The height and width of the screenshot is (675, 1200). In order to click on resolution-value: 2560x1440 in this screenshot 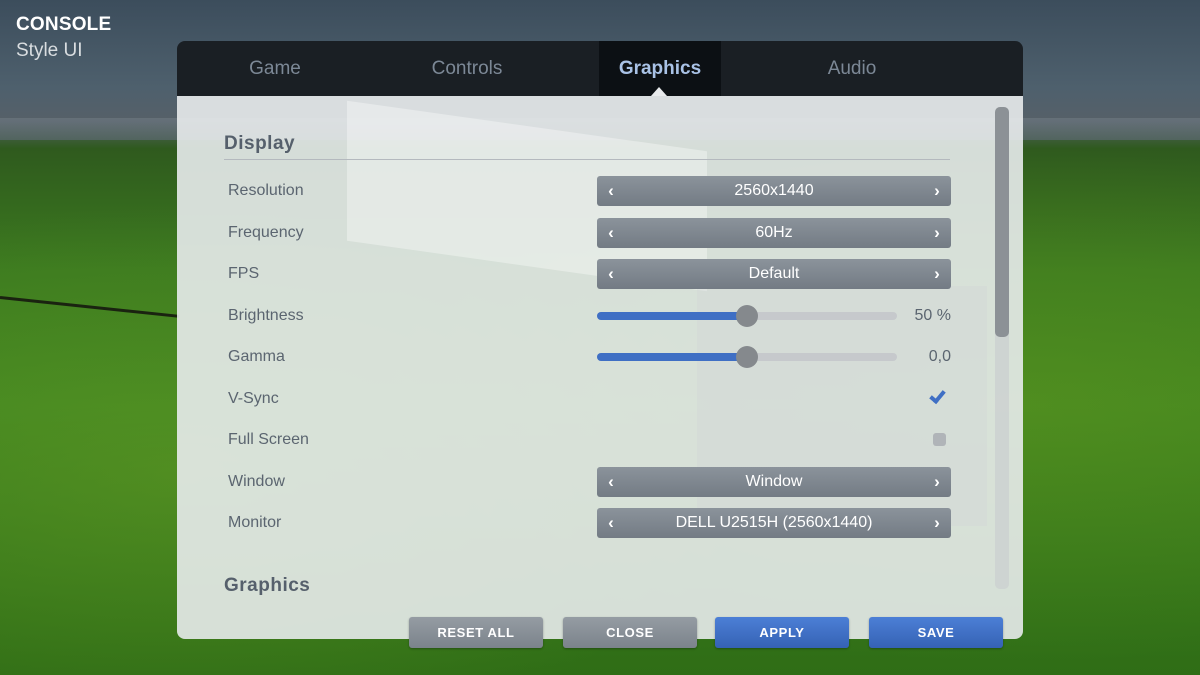, I will do `click(774, 190)`.